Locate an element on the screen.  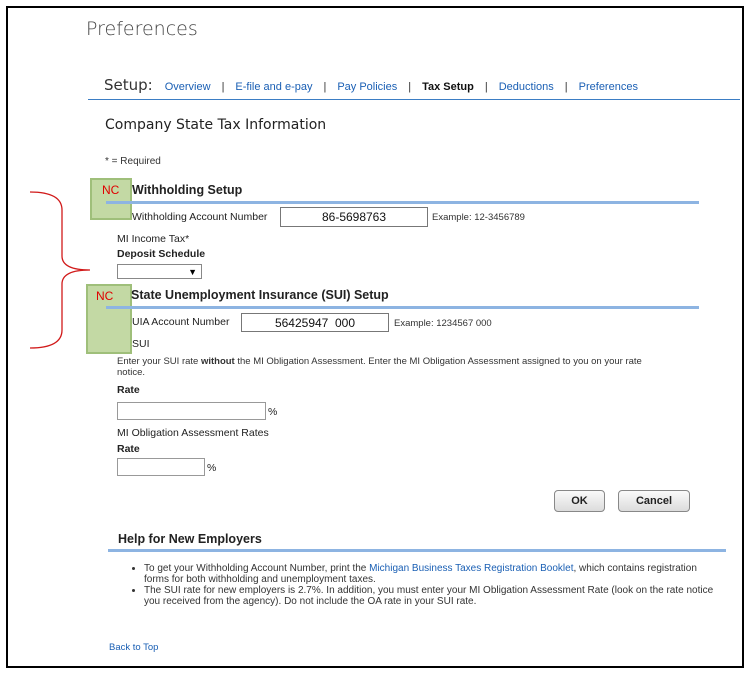
chevron-down-icon: ▼ is located at coordinates (192, 271).